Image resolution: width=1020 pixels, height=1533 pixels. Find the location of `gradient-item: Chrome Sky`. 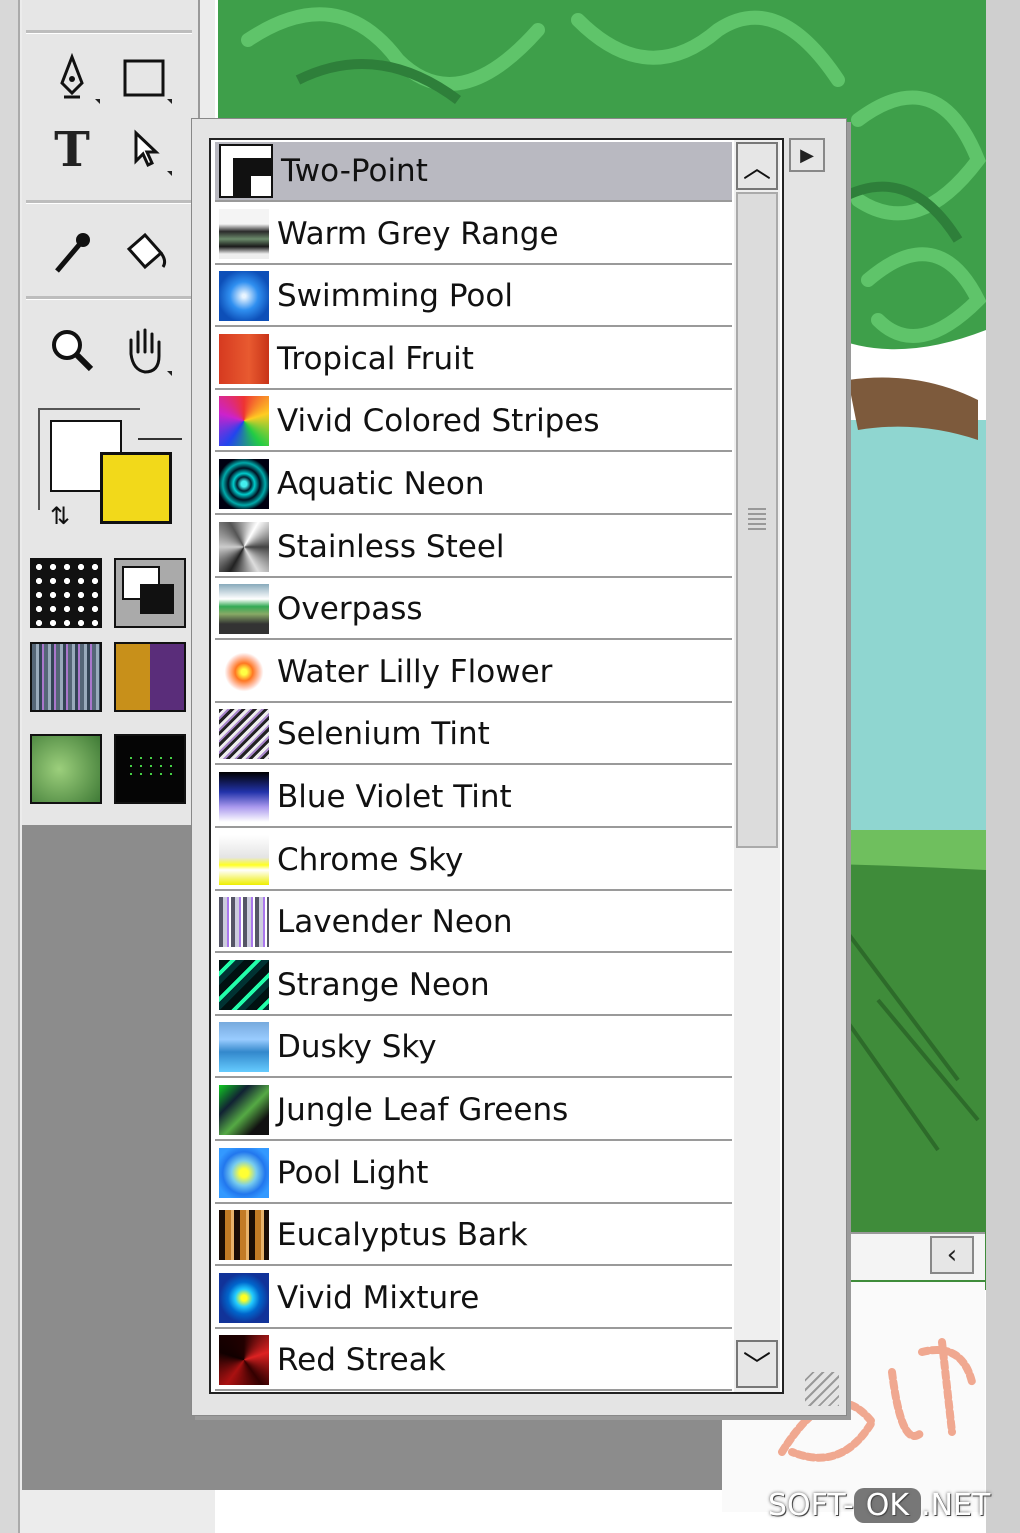

gradient-item: Chrome Sky is located at coordinates (473, 860).